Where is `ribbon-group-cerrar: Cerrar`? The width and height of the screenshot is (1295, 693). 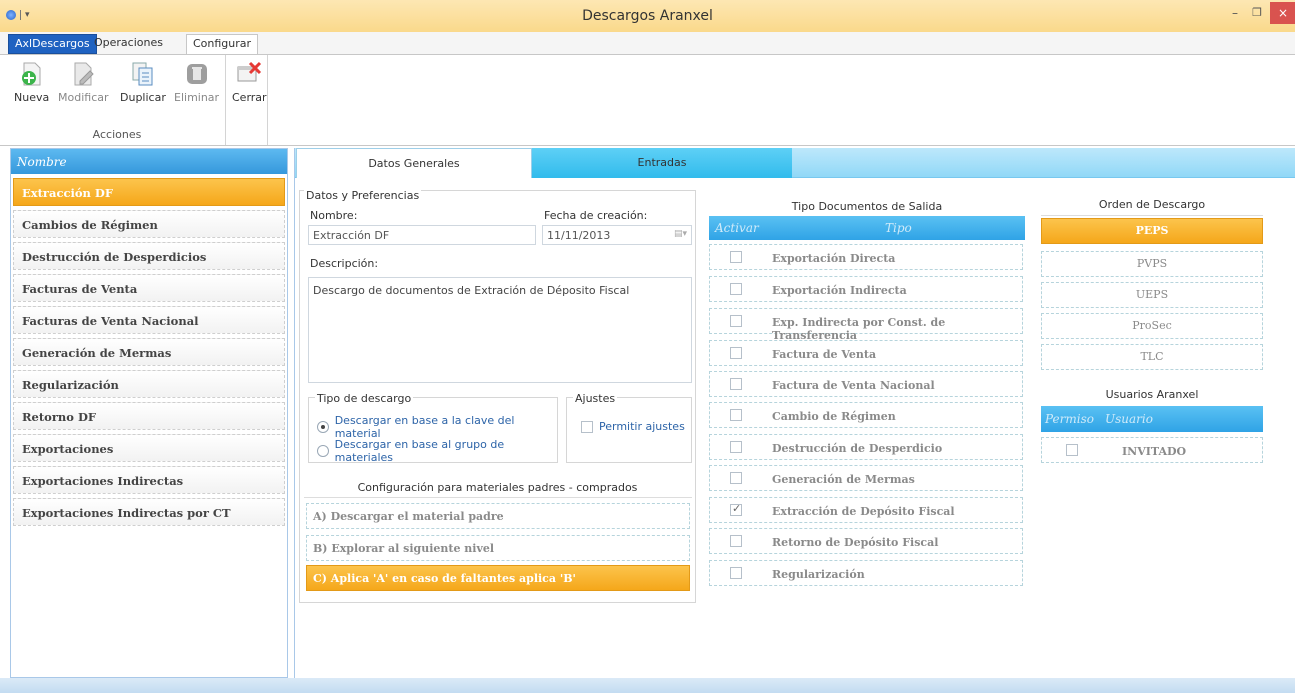
ribbon-group-cerrar: Cerrar is located at coordinates (247, 100).